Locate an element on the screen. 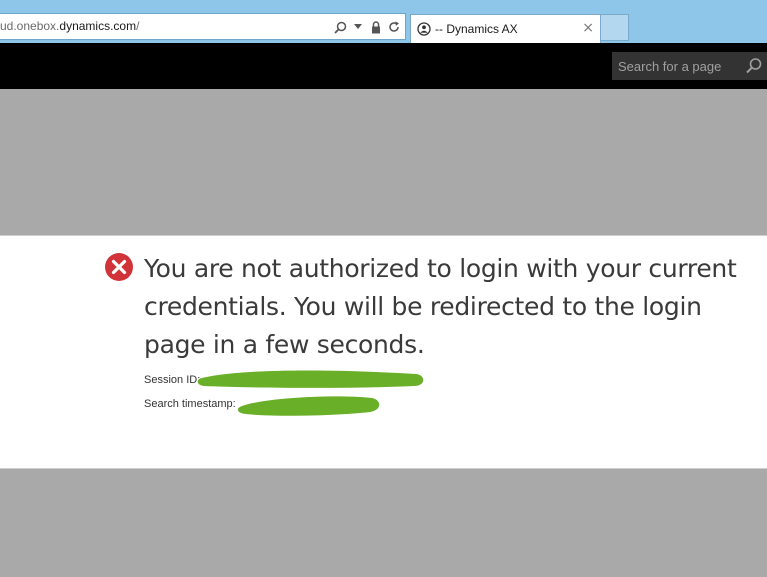 This screenshot has width=767, height=577. search-timestamp-redaction is located at coordinates (308, 406).